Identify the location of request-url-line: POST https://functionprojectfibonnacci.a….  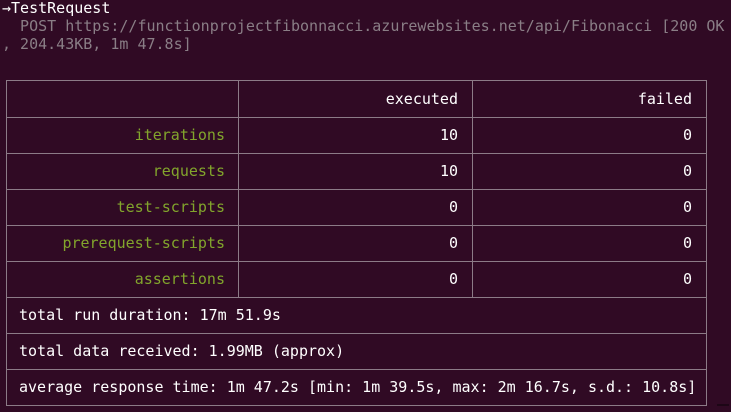
(363, 26).